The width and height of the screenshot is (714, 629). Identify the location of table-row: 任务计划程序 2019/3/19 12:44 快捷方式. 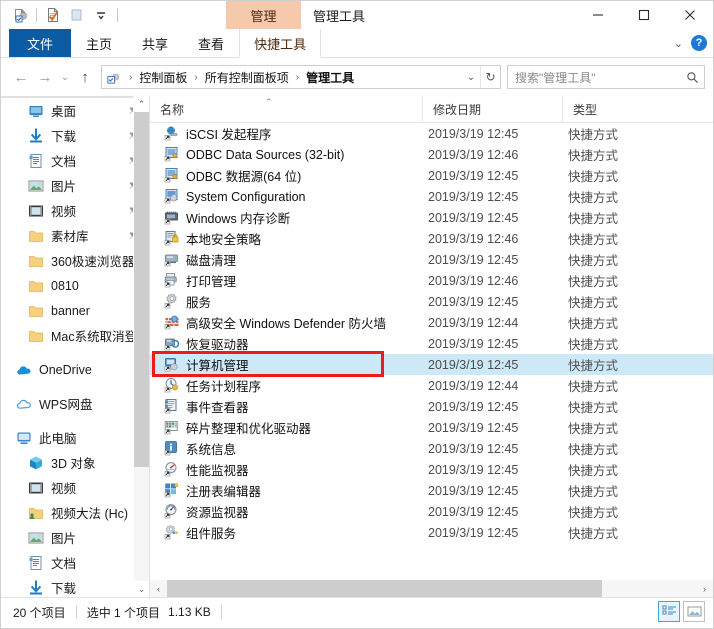
(431, 385).